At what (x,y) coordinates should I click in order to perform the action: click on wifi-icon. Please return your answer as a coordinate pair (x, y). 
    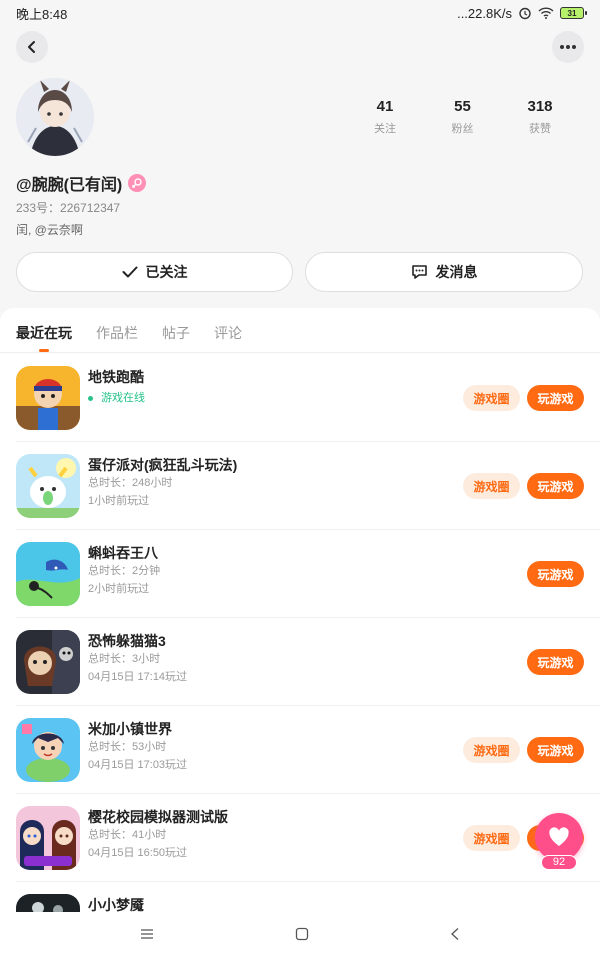
    Looking at the image, I should click on (546, 13).